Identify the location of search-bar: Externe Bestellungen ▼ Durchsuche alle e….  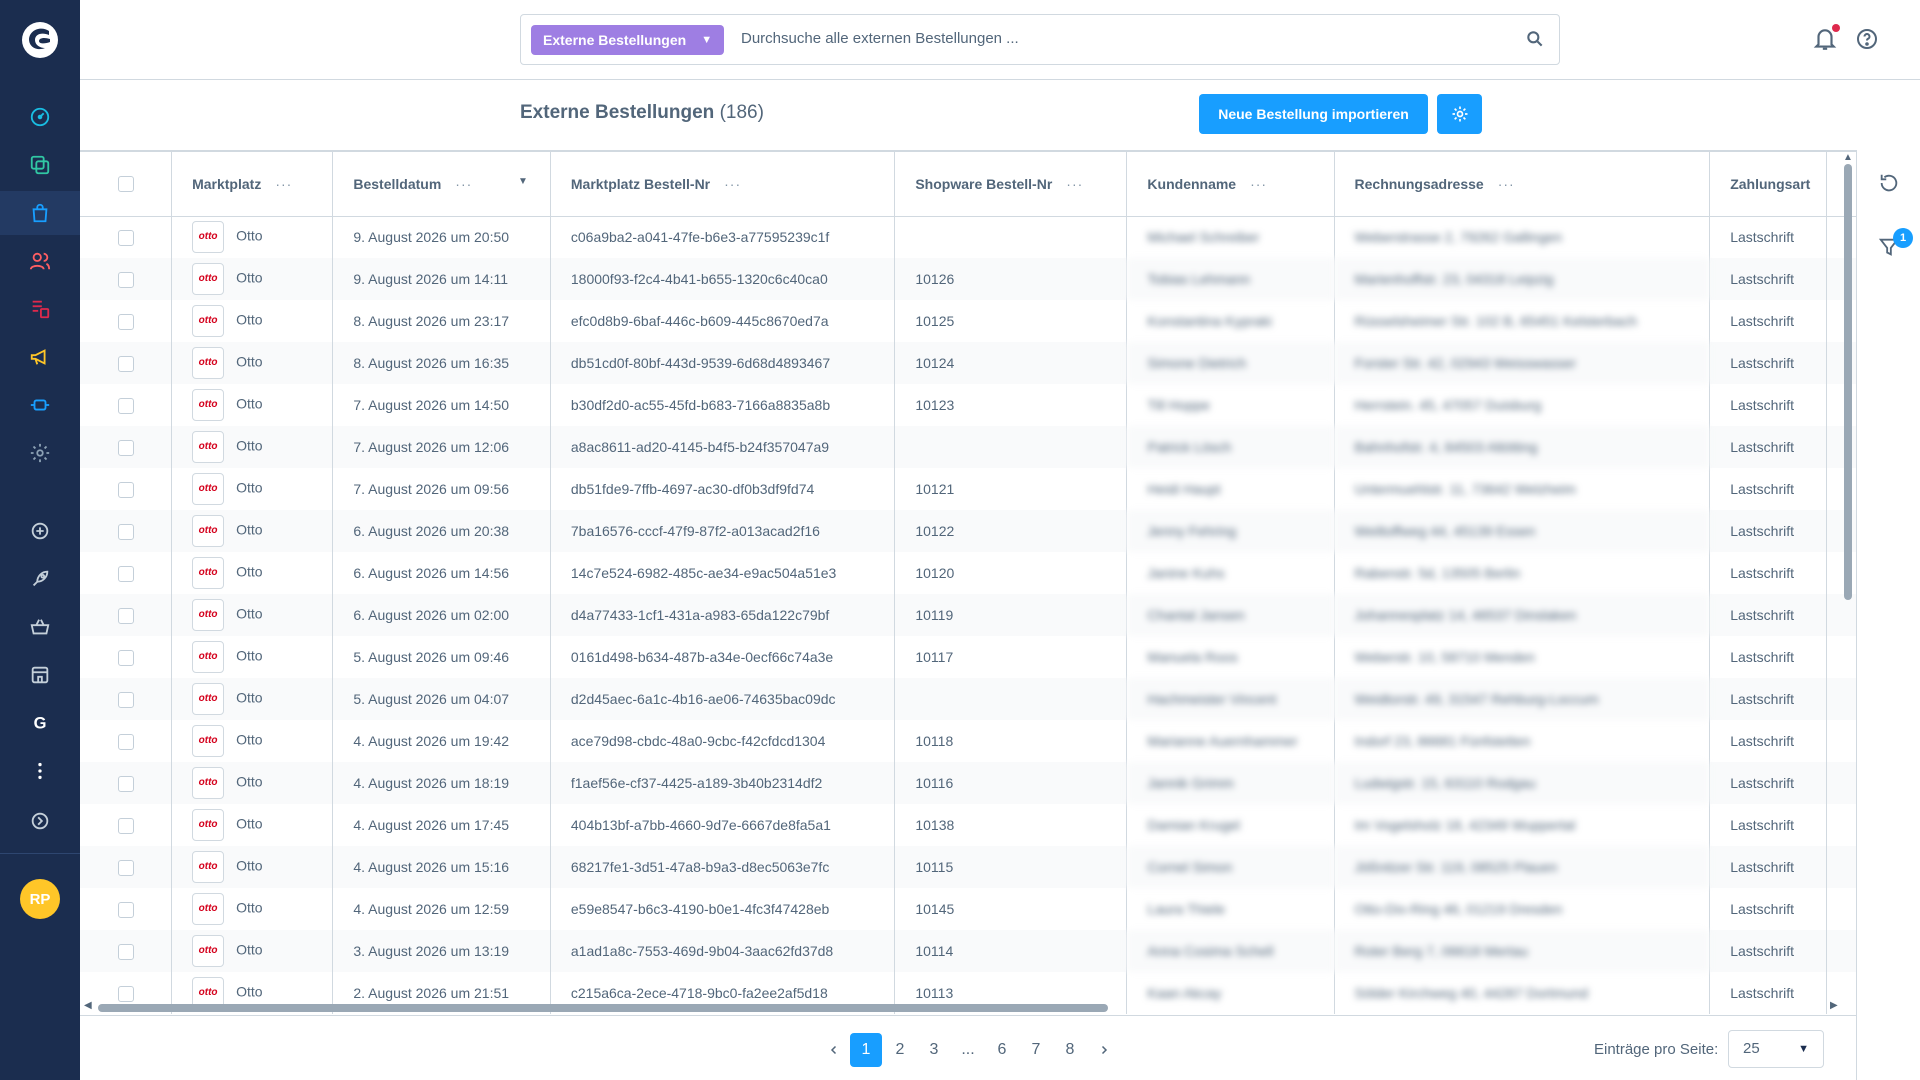
(1040, 39).